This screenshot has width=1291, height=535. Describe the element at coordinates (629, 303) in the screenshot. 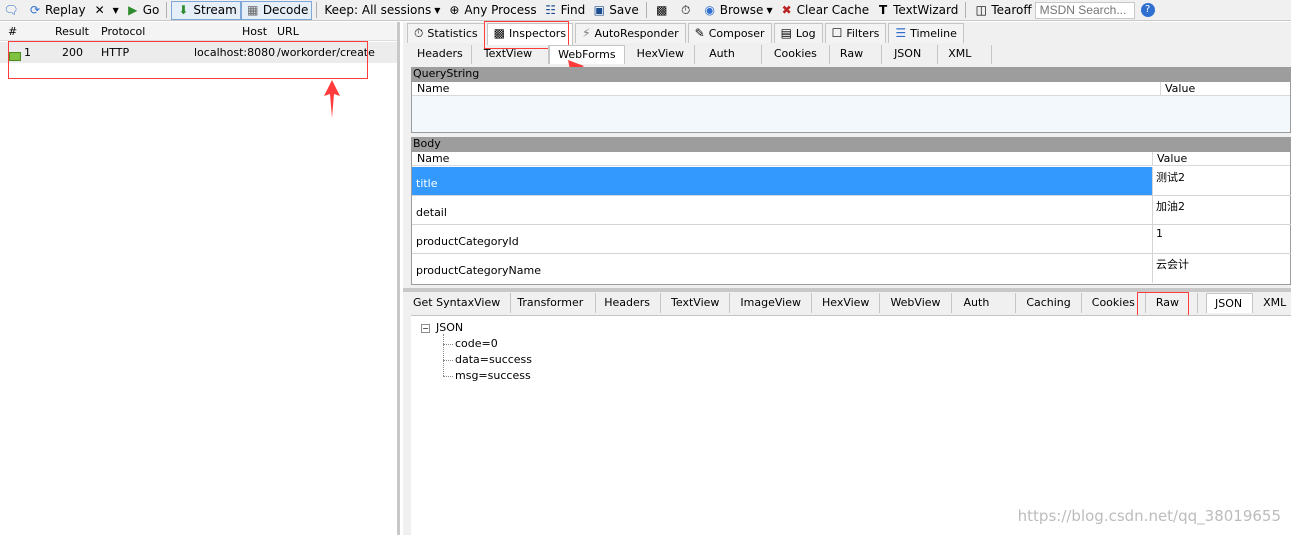

I see `resp-tab-headers: Headers` at that location.